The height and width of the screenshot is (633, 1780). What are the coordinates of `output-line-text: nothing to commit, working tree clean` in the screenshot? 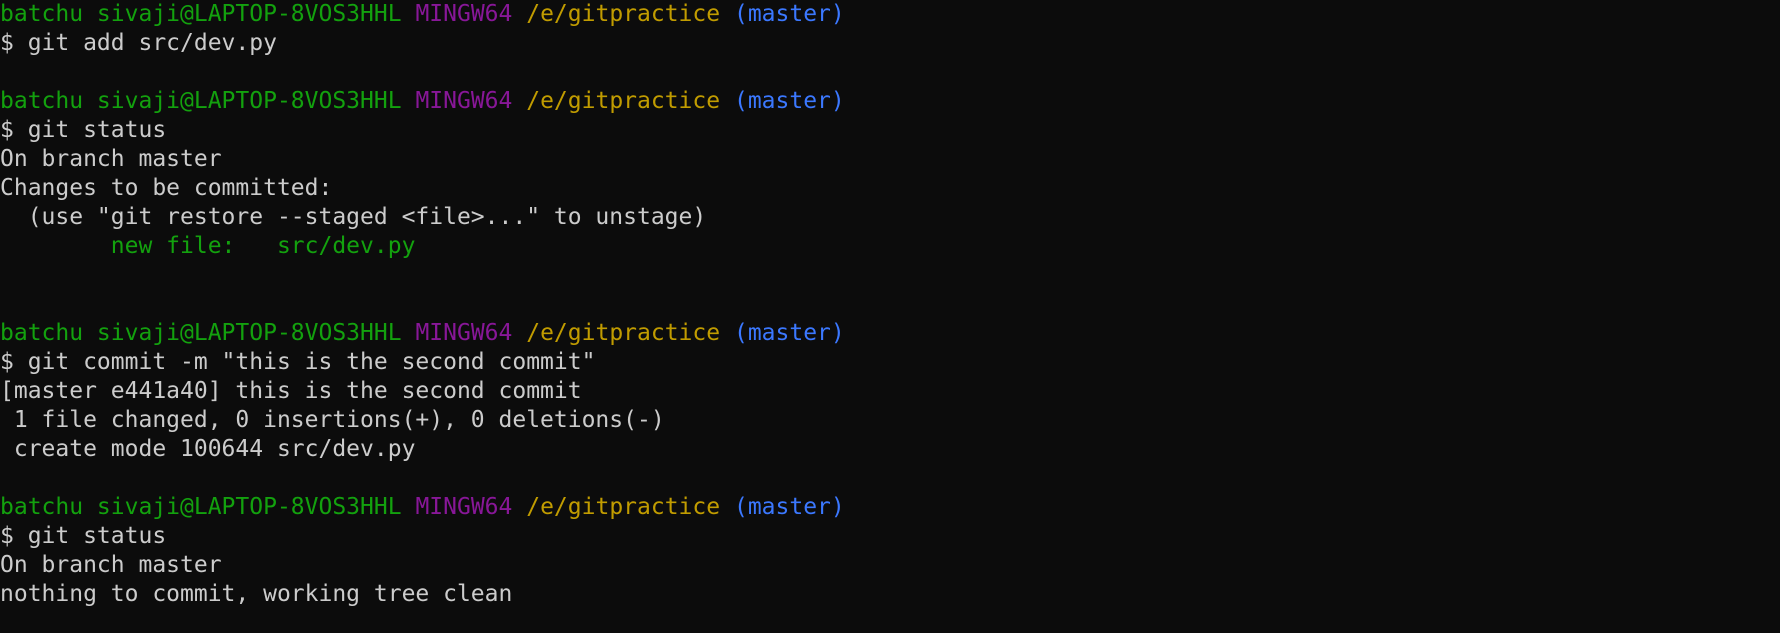 It's located at (256, 594).